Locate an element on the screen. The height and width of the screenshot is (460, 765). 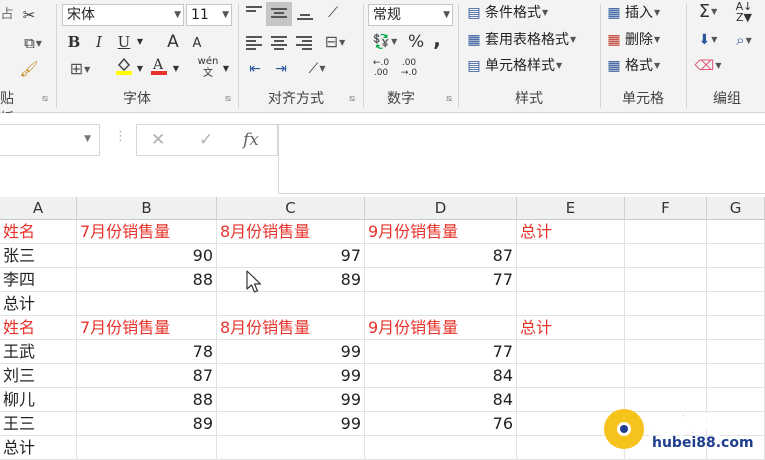
cell-f7 is located at coordinates (666, 376).